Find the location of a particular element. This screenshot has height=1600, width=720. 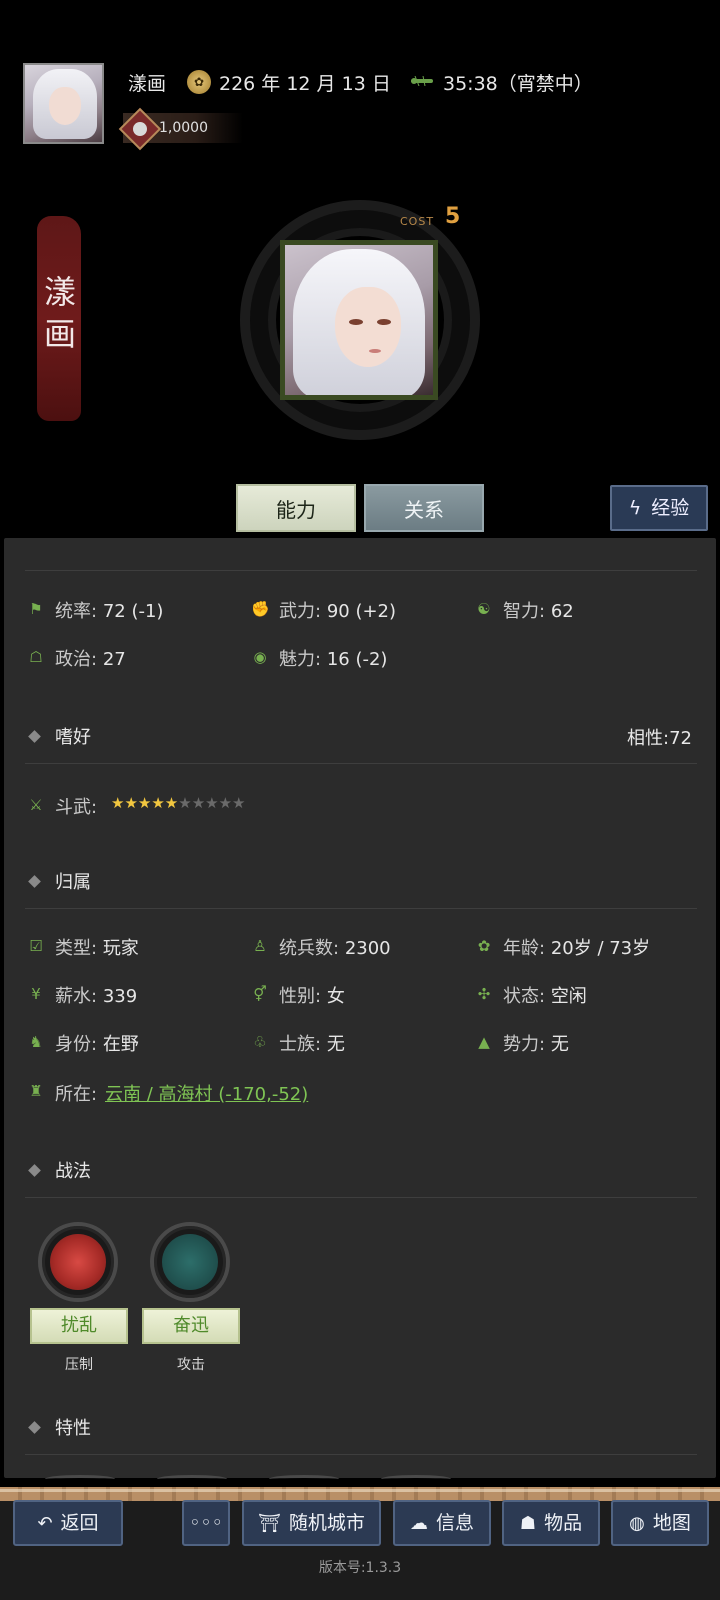

fist-icon: ✊ is located at coordinates (260, 609).